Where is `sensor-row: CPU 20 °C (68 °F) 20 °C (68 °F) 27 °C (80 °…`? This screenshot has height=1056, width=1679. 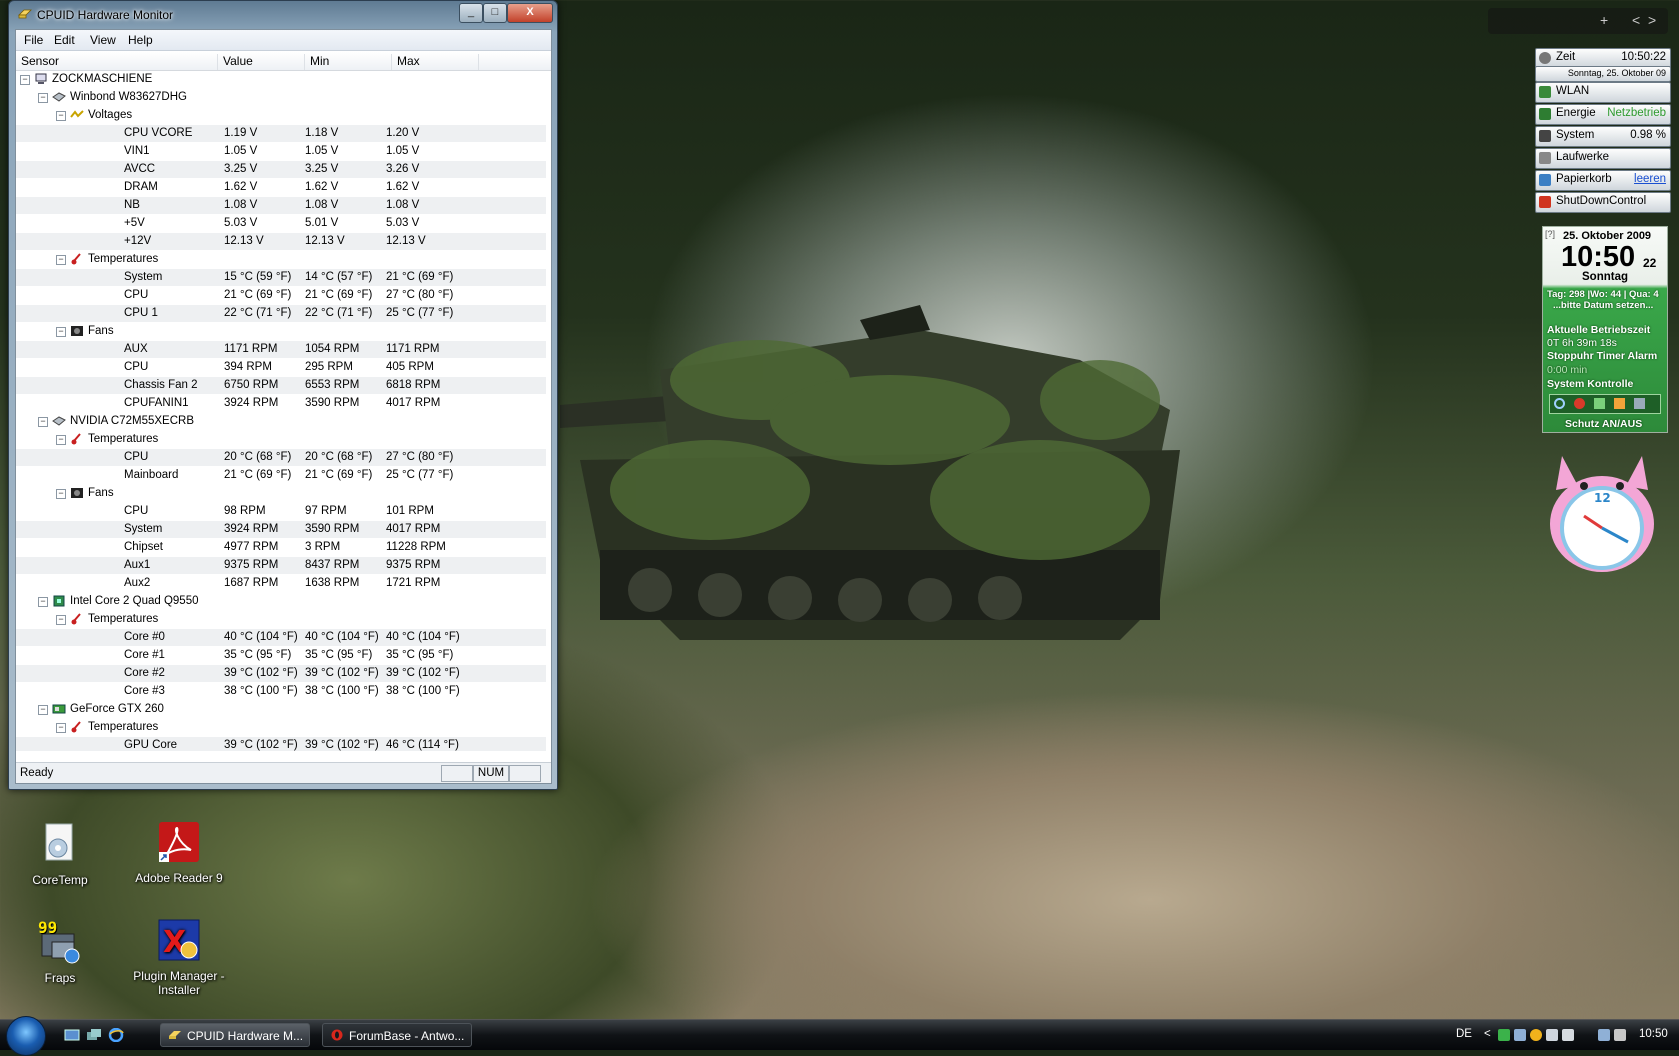 sensor-row: CPU 20 °C (68 °F) 20 °C (68 °F) 27 °C (80 °… is located at coordinates (281, 457).